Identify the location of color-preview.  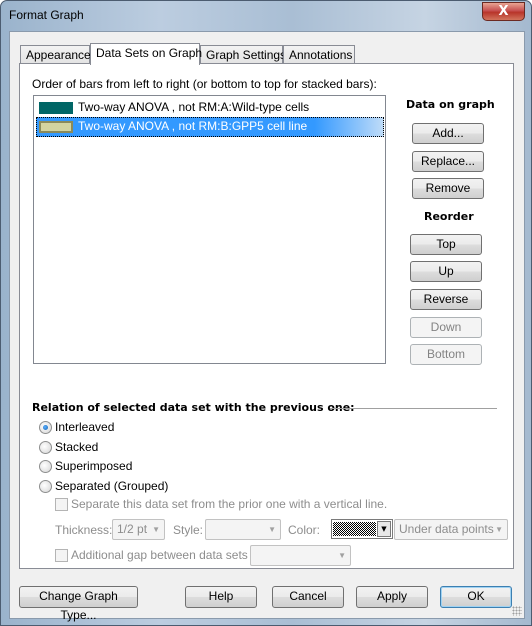
(354, 529).